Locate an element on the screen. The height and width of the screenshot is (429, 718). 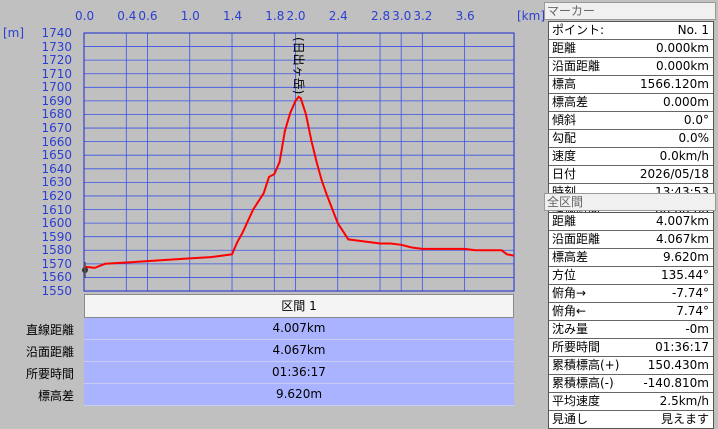
total-row: 累積標高(-) -140.810m is located at coordinates (631, 384).